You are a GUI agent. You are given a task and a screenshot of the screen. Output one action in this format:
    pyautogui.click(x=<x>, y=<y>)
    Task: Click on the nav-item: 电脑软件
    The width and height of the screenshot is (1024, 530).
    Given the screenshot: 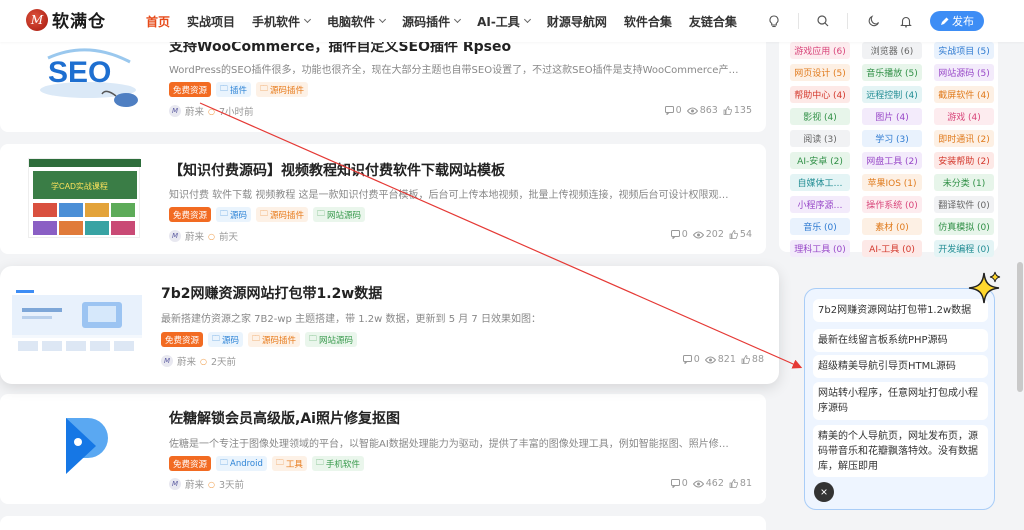 What is the action you would take?
    pyautogui.click(x=357, y=21)
    